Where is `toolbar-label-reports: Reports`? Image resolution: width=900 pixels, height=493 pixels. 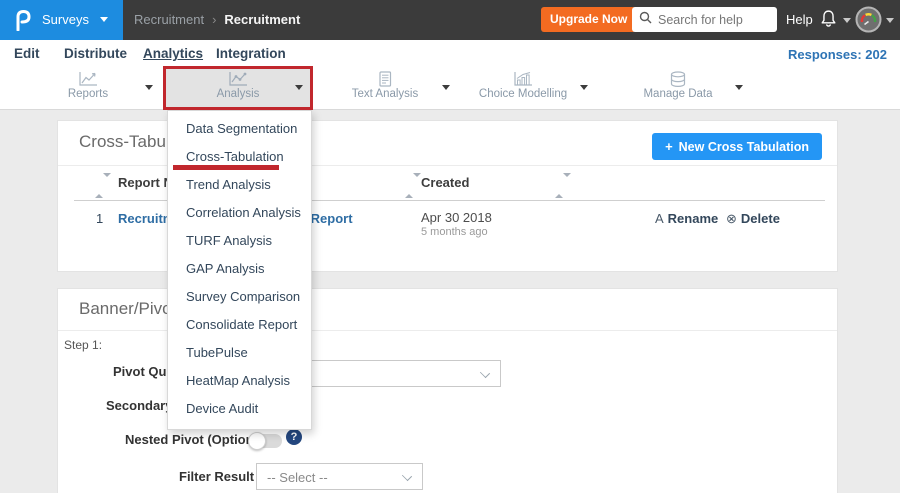 toolbar-label-reports: Reports is located at coordinates (88, 94).